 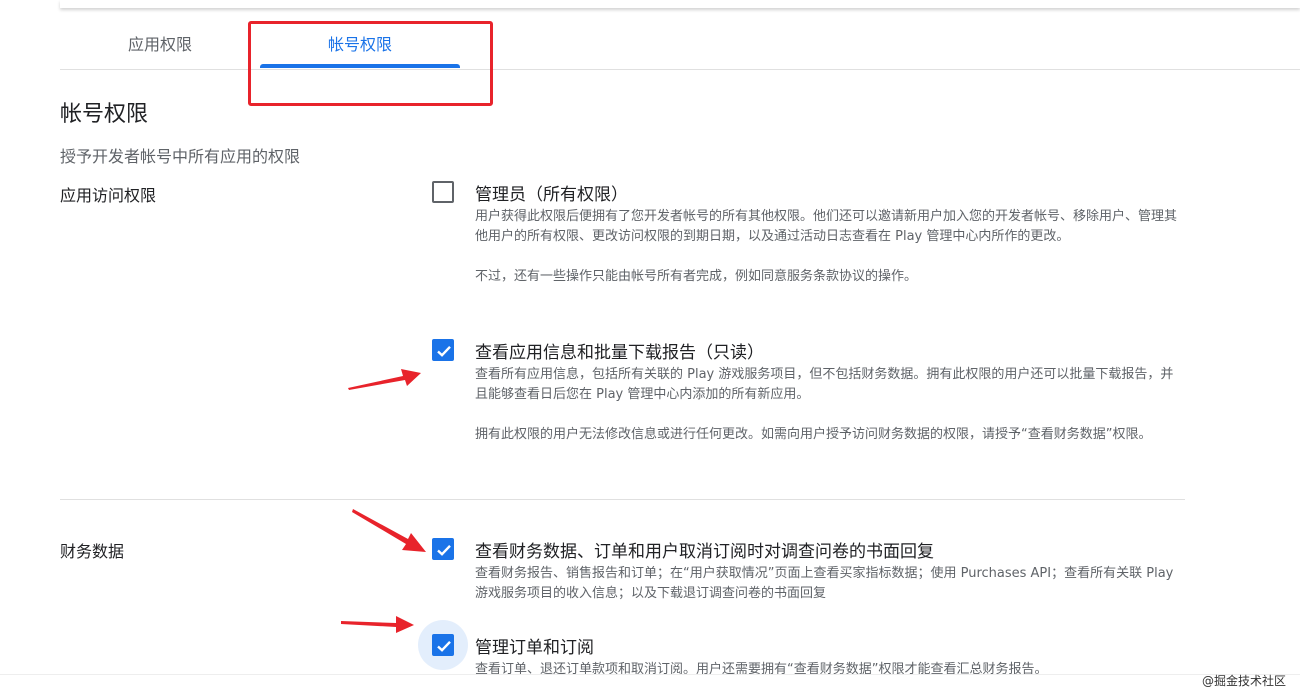 What do you see at coordinates (92, 551) in the screenshot?
I see `group-label-financial: 财务数据` at bounding box center [92, 551].